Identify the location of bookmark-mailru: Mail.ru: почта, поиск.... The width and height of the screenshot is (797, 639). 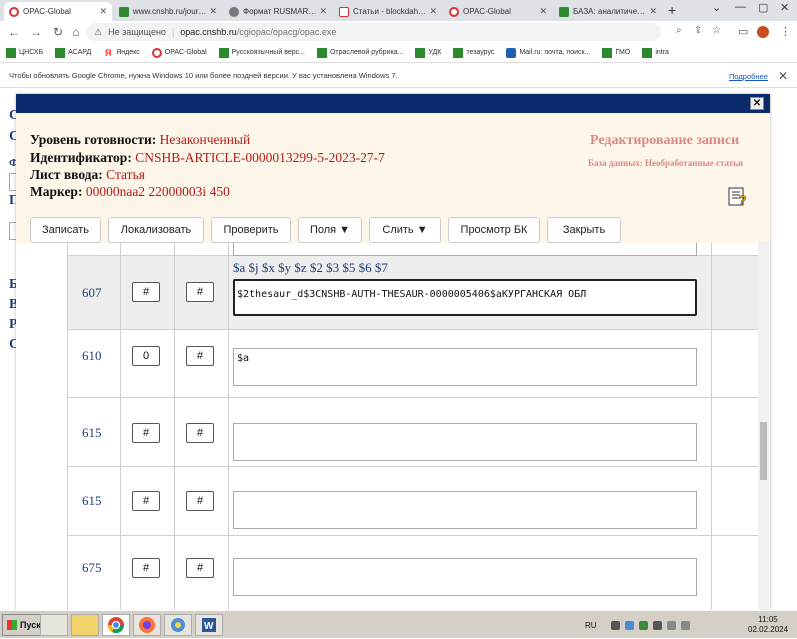
(548, 52).